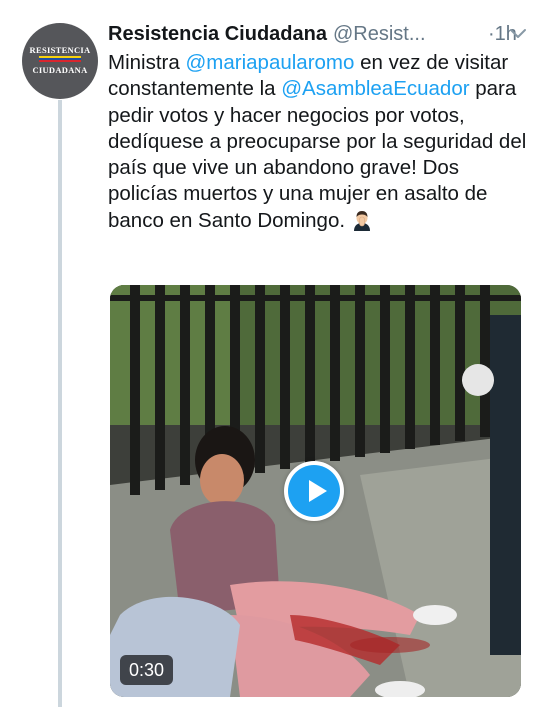  I want to click on avatar-flag-stripes, so click(60, 59).